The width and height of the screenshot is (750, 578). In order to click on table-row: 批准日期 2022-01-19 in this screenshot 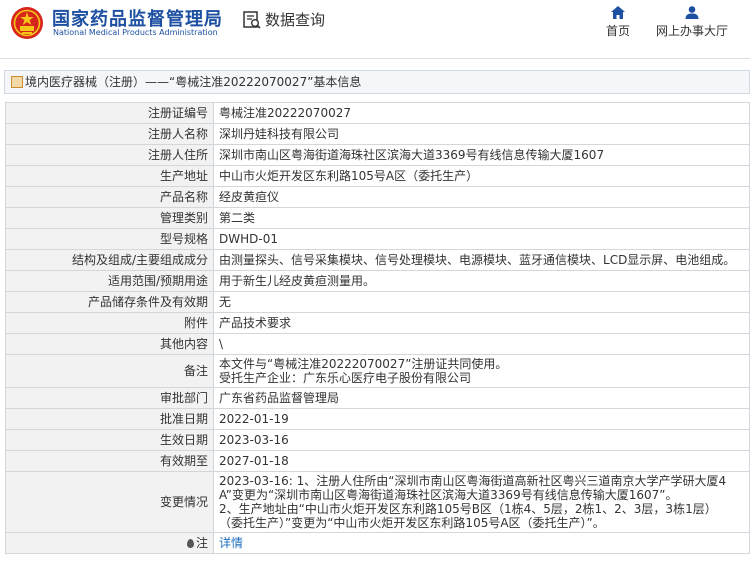, I will do `click(377, 419)`.